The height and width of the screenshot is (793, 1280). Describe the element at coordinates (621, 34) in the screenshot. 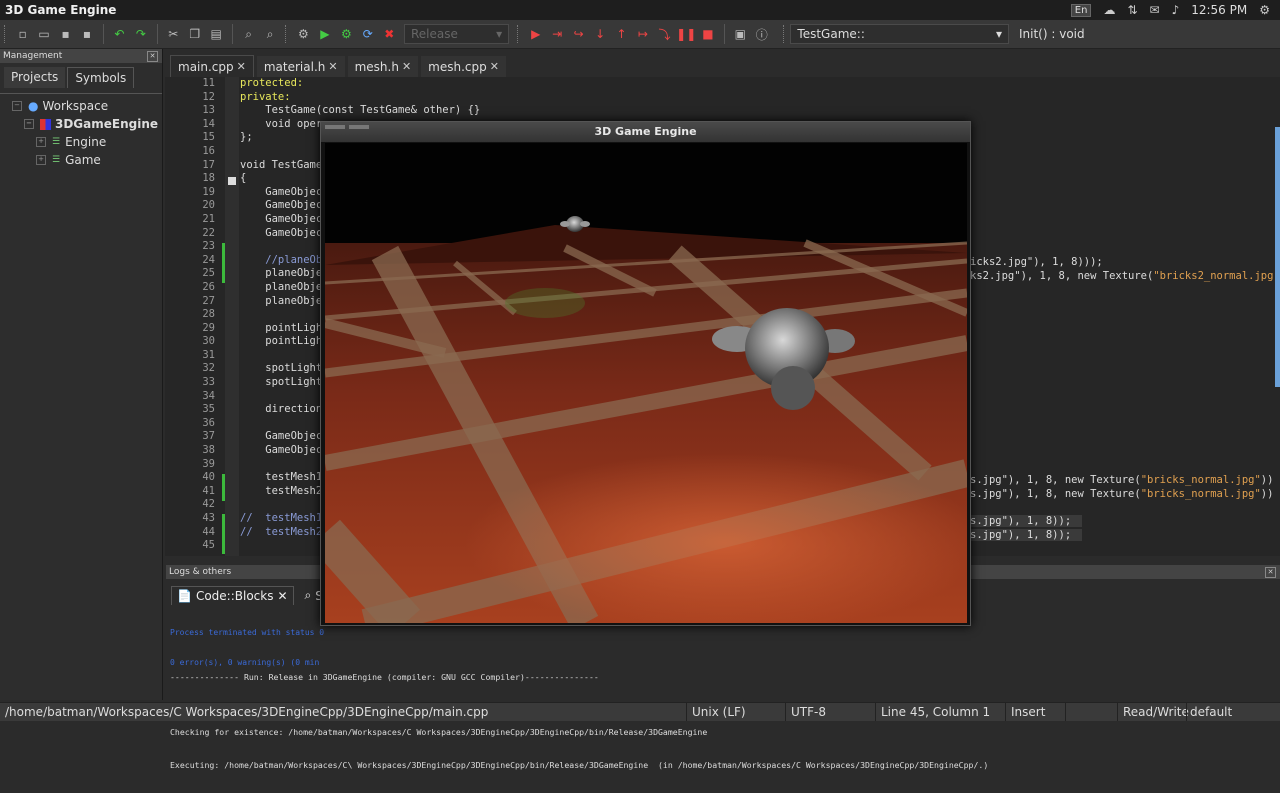

I see `step-out-icon: ↑` at that location.